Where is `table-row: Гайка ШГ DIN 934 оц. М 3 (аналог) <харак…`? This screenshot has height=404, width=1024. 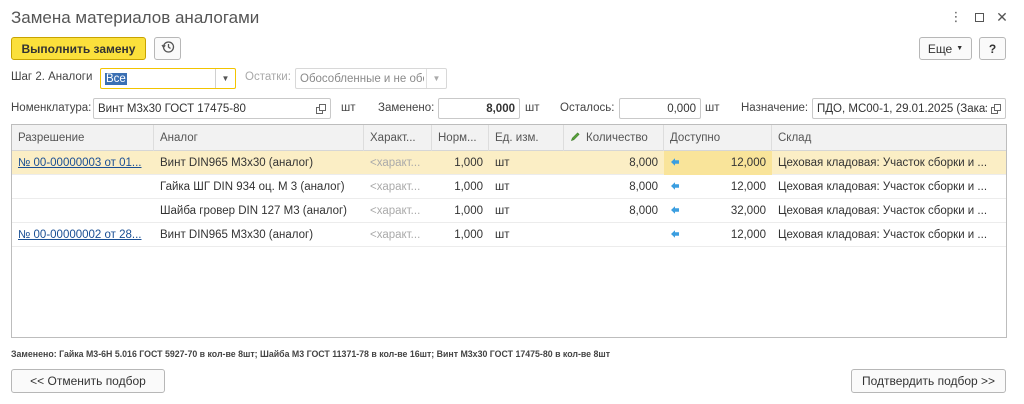
table-row: Гайка ШГ DIN 934 оц. М 3 (аналог) <харак… is located at coordinates (509, 187).